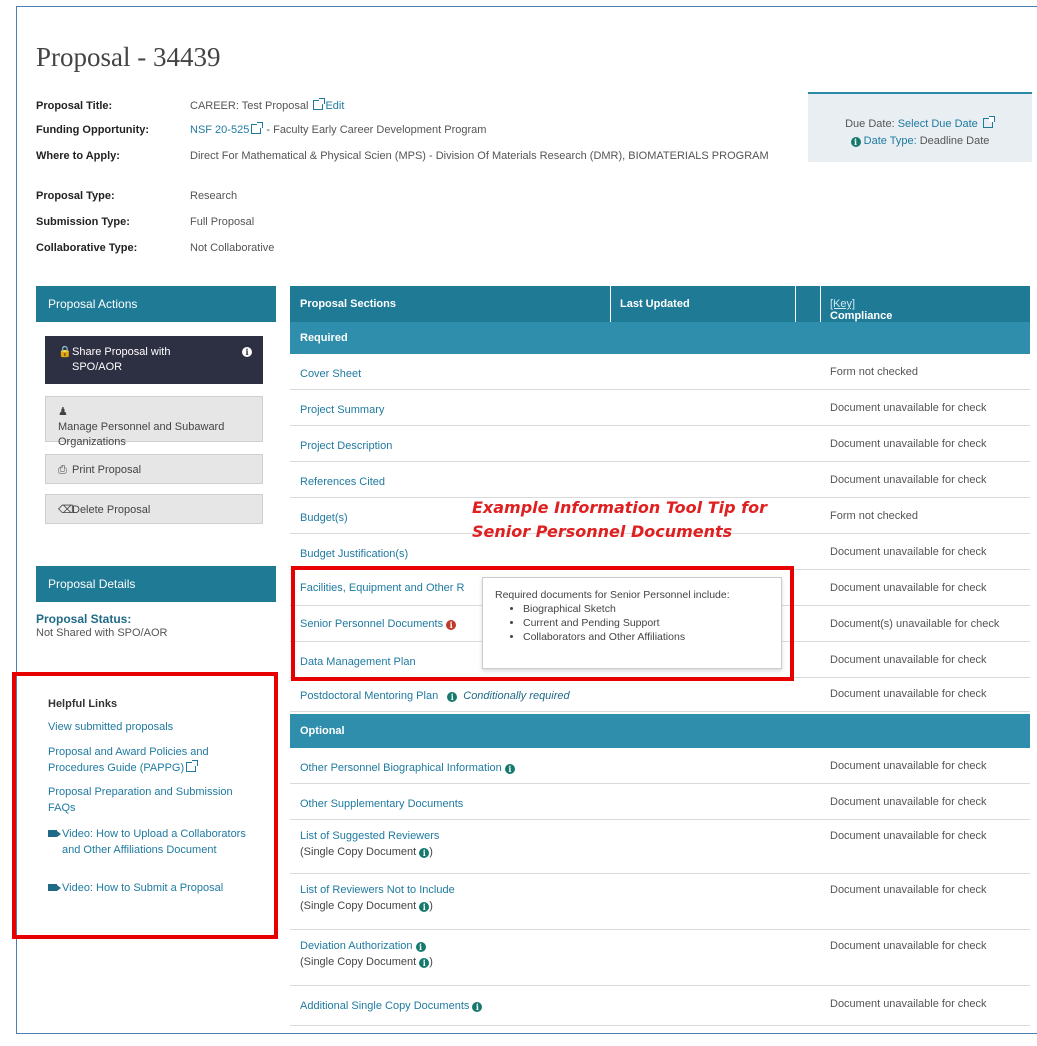 The width and height of the screenshot is (1037, 1046). What do you see at coordinates (214, 196) in the screenshot?
I see `meta-value-type: Research` at bounding box center [214, 196].